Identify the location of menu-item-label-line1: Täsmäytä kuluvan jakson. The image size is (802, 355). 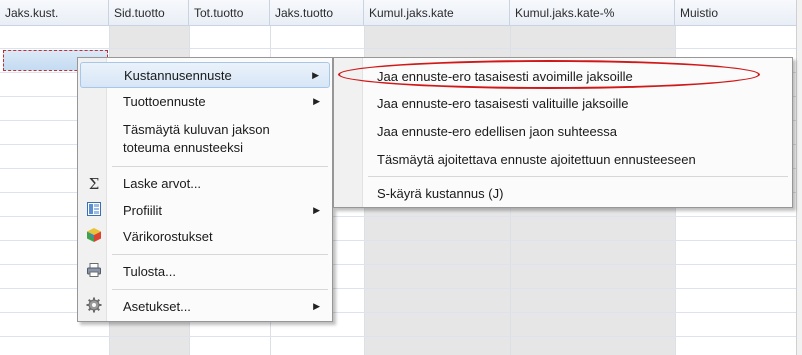
(196, 129).